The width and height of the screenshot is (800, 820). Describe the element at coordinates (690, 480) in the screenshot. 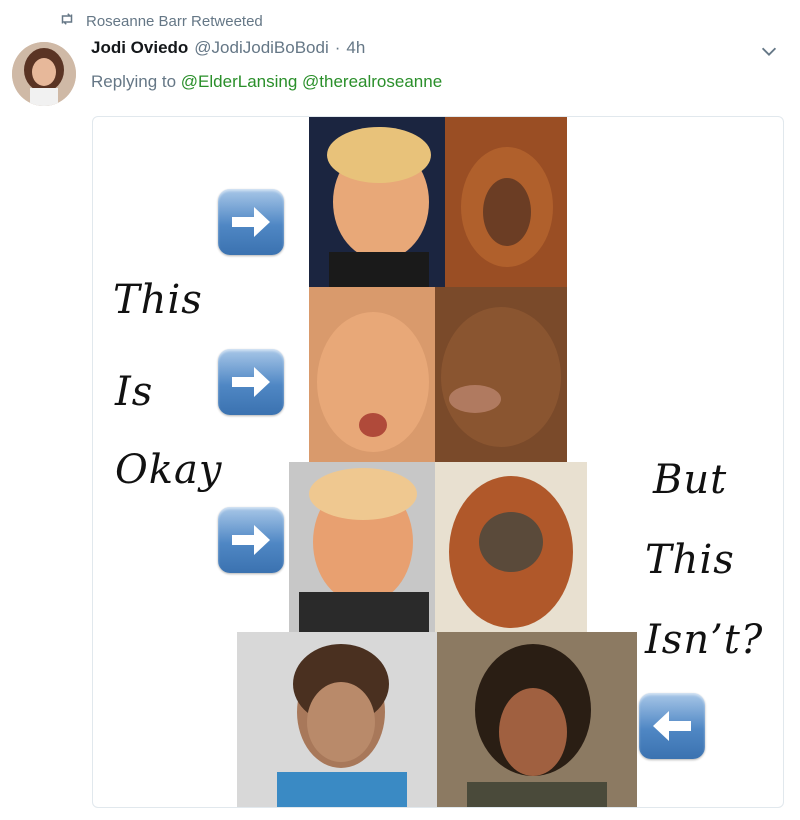

I see `image-text-right-1: But` at that location.